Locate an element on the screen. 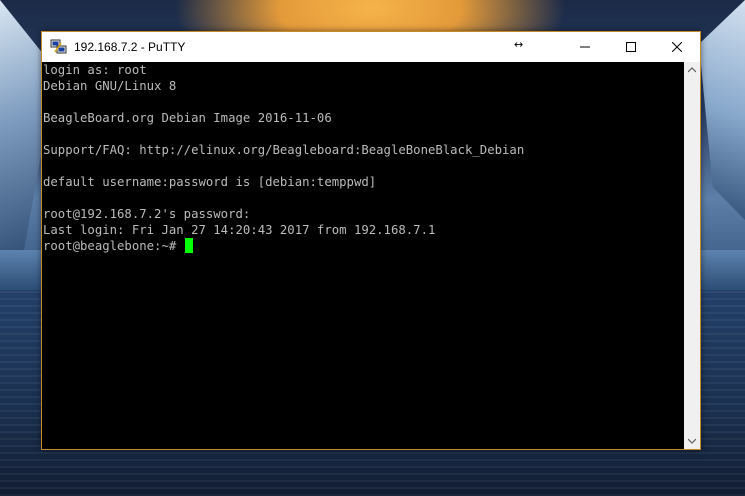 This screenshot has height=496, width=745. shell-prompt: root@beaglebone:~# is located at coordinates (113, 246).